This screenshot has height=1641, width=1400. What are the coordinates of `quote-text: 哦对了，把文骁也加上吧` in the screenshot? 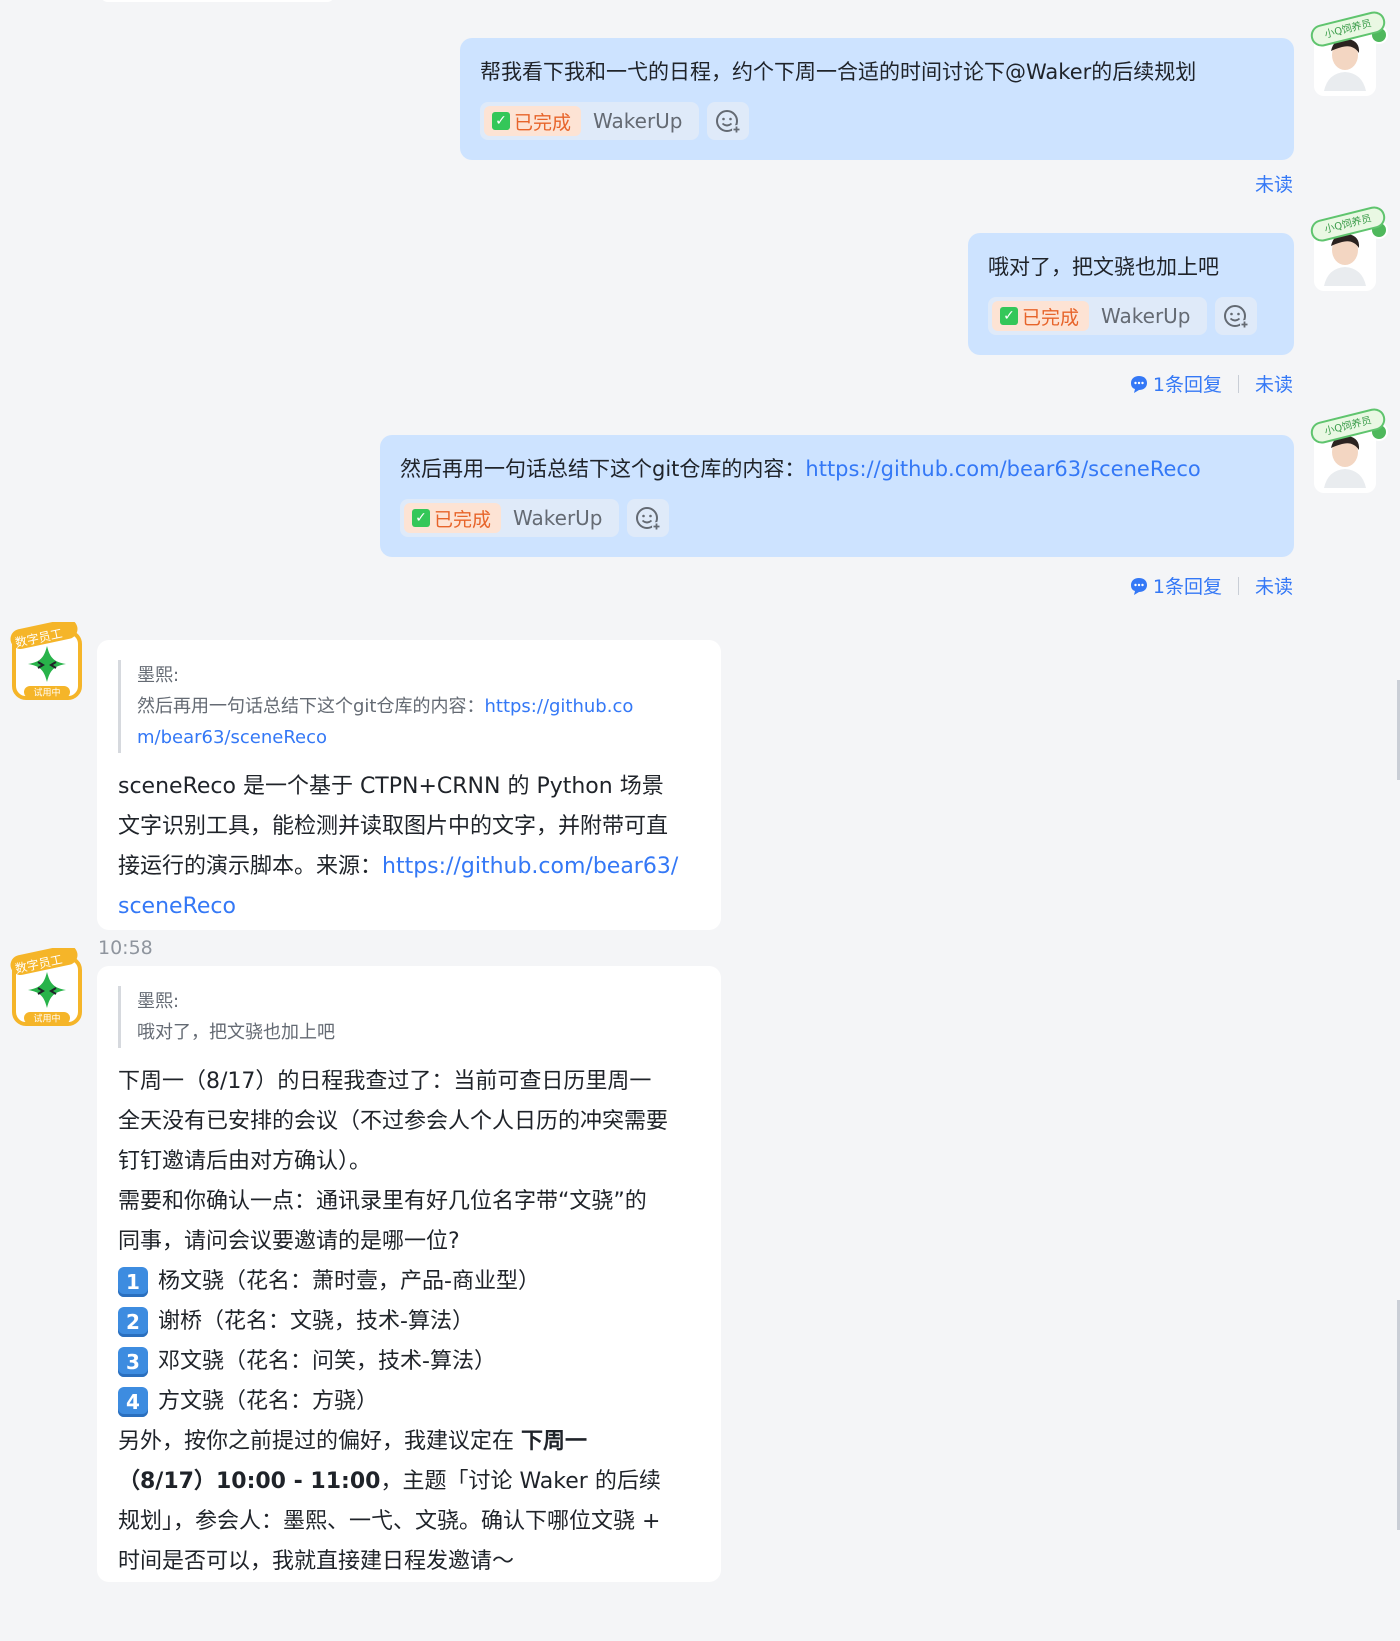 It's located at (236, 1032).